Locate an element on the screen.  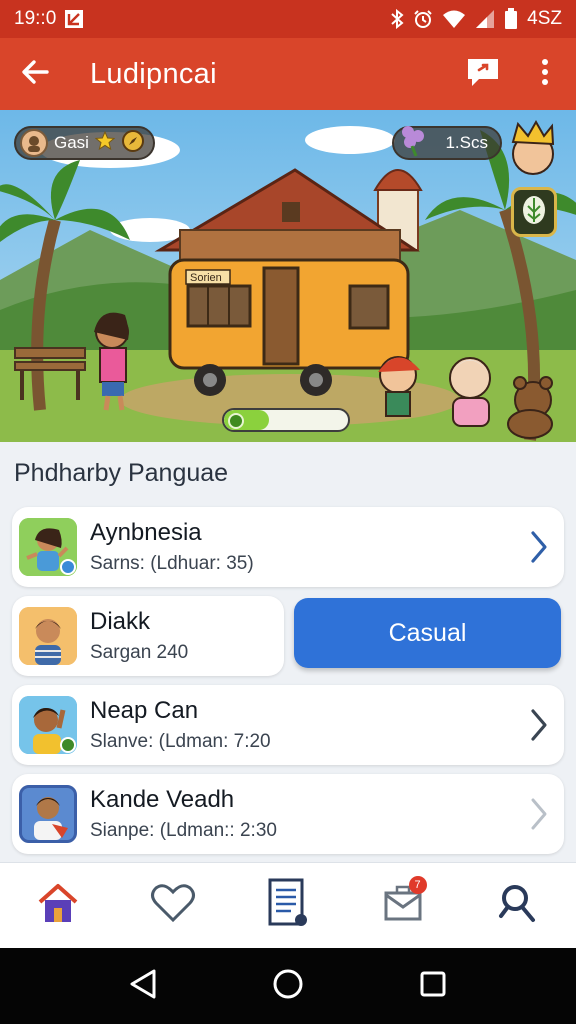
nav-home is located at coordinates (57, 905).